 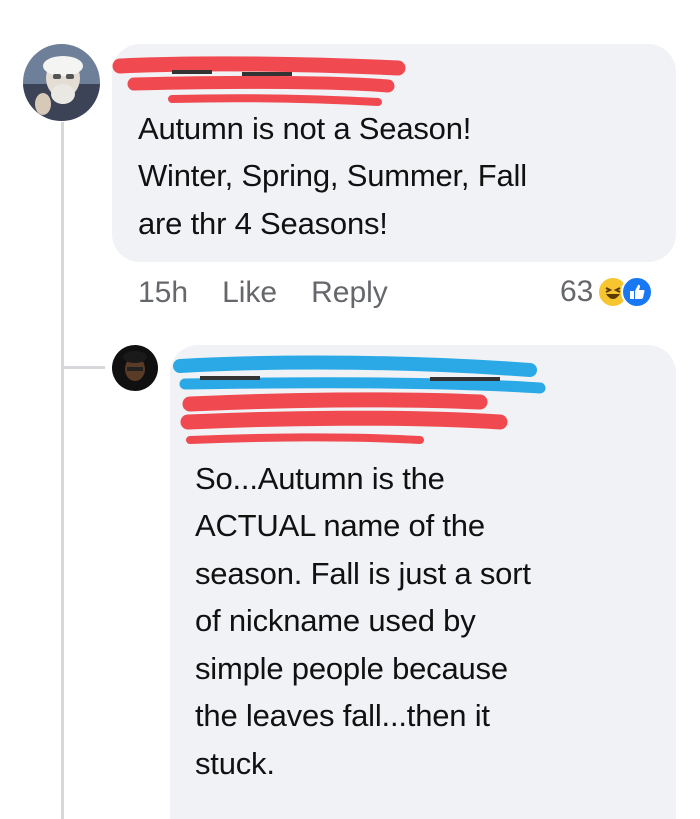 What do you see at coordinates (637, 292) in the screenshot?
I see `like-icon` at bounding box center [637, 292].